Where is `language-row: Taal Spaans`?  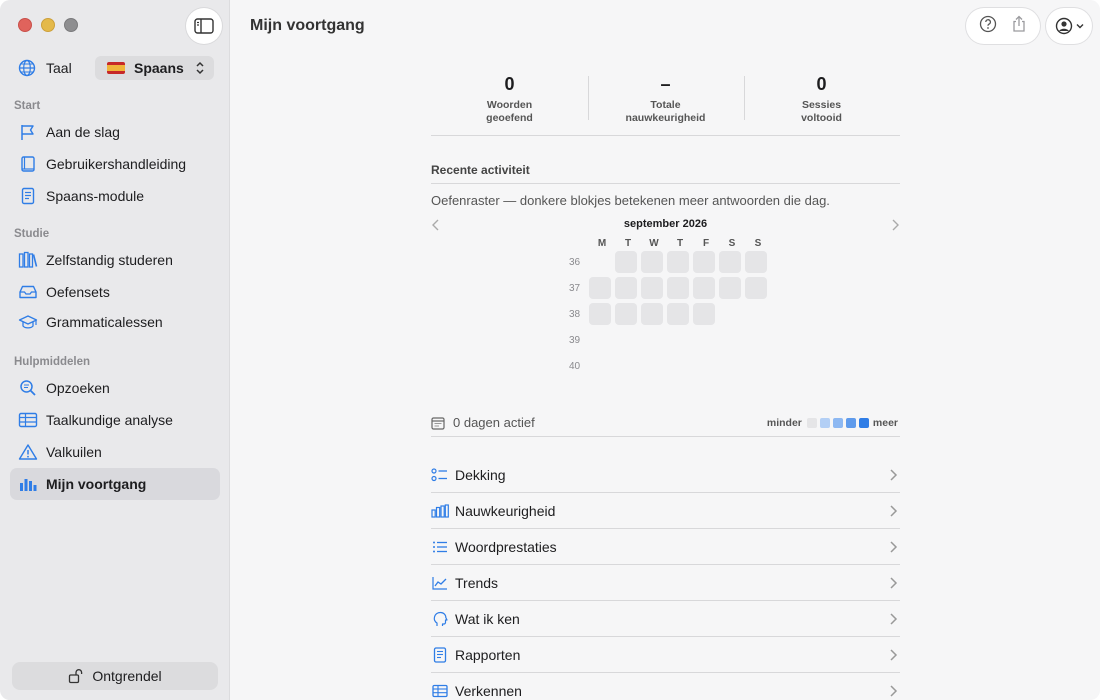
language-row: Taal Spaans is located at coordinates (116, 68).